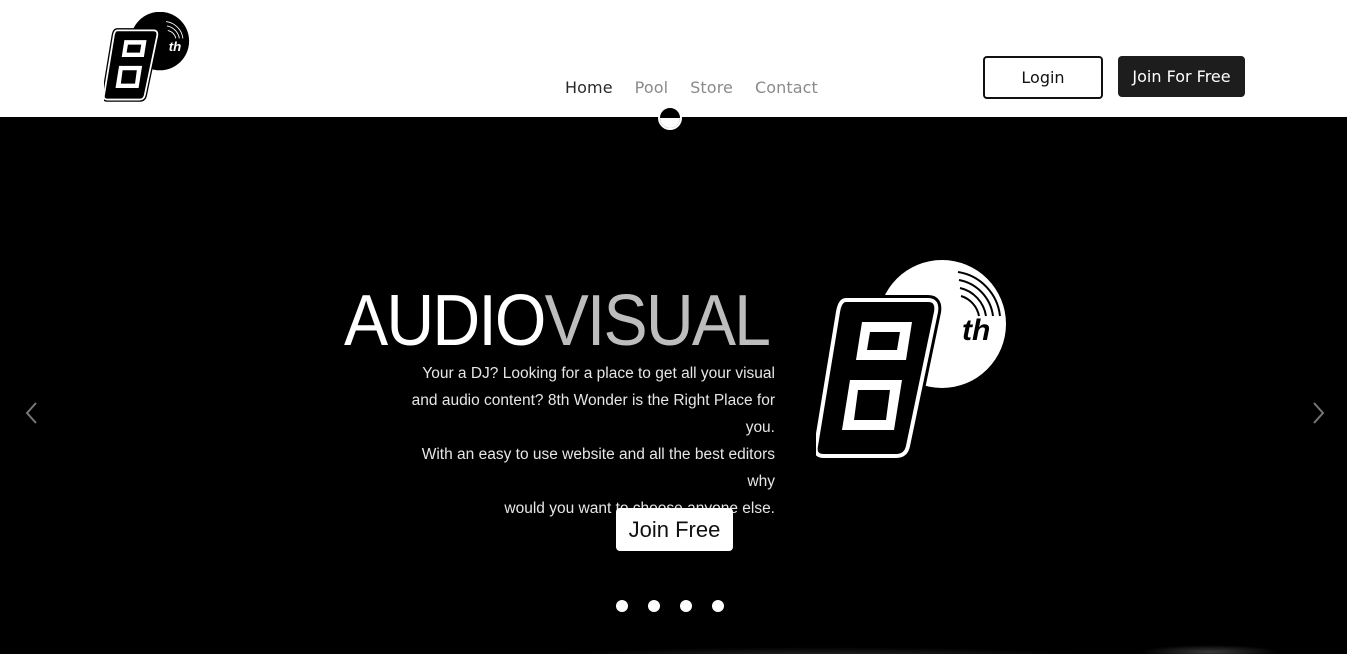  Describe the element at coordinates (786, 87) in the screenshot. I see `nav-contact: Contact` at that location.